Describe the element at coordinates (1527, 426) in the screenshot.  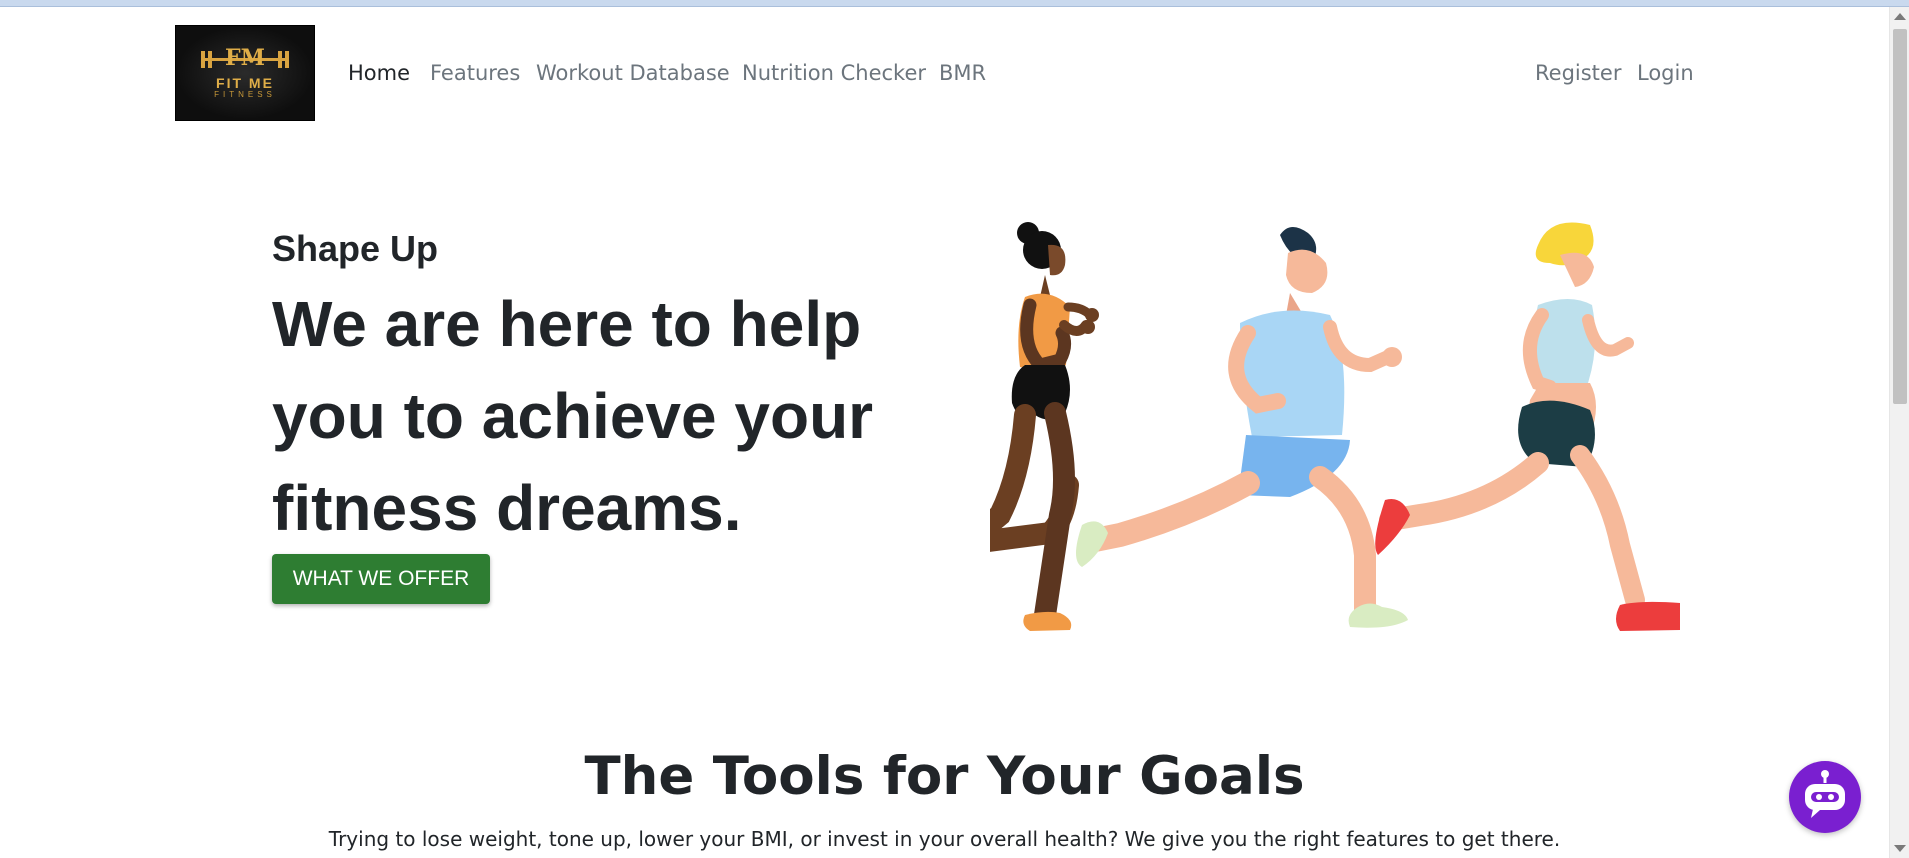
I see `runner-three` at that location.